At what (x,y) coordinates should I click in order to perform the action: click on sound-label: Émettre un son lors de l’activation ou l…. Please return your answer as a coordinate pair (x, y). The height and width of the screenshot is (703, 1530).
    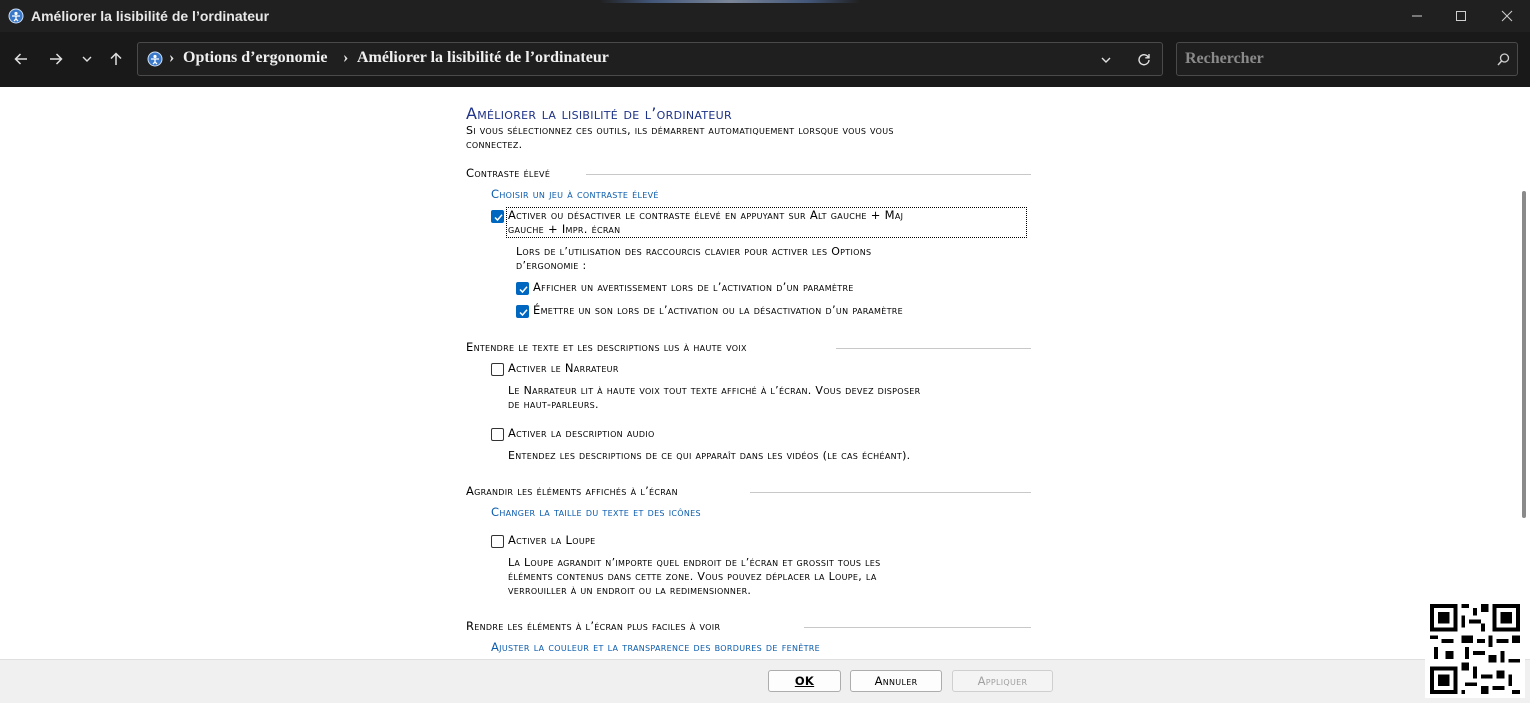
    Looking at the image, I should click on (718, 310).